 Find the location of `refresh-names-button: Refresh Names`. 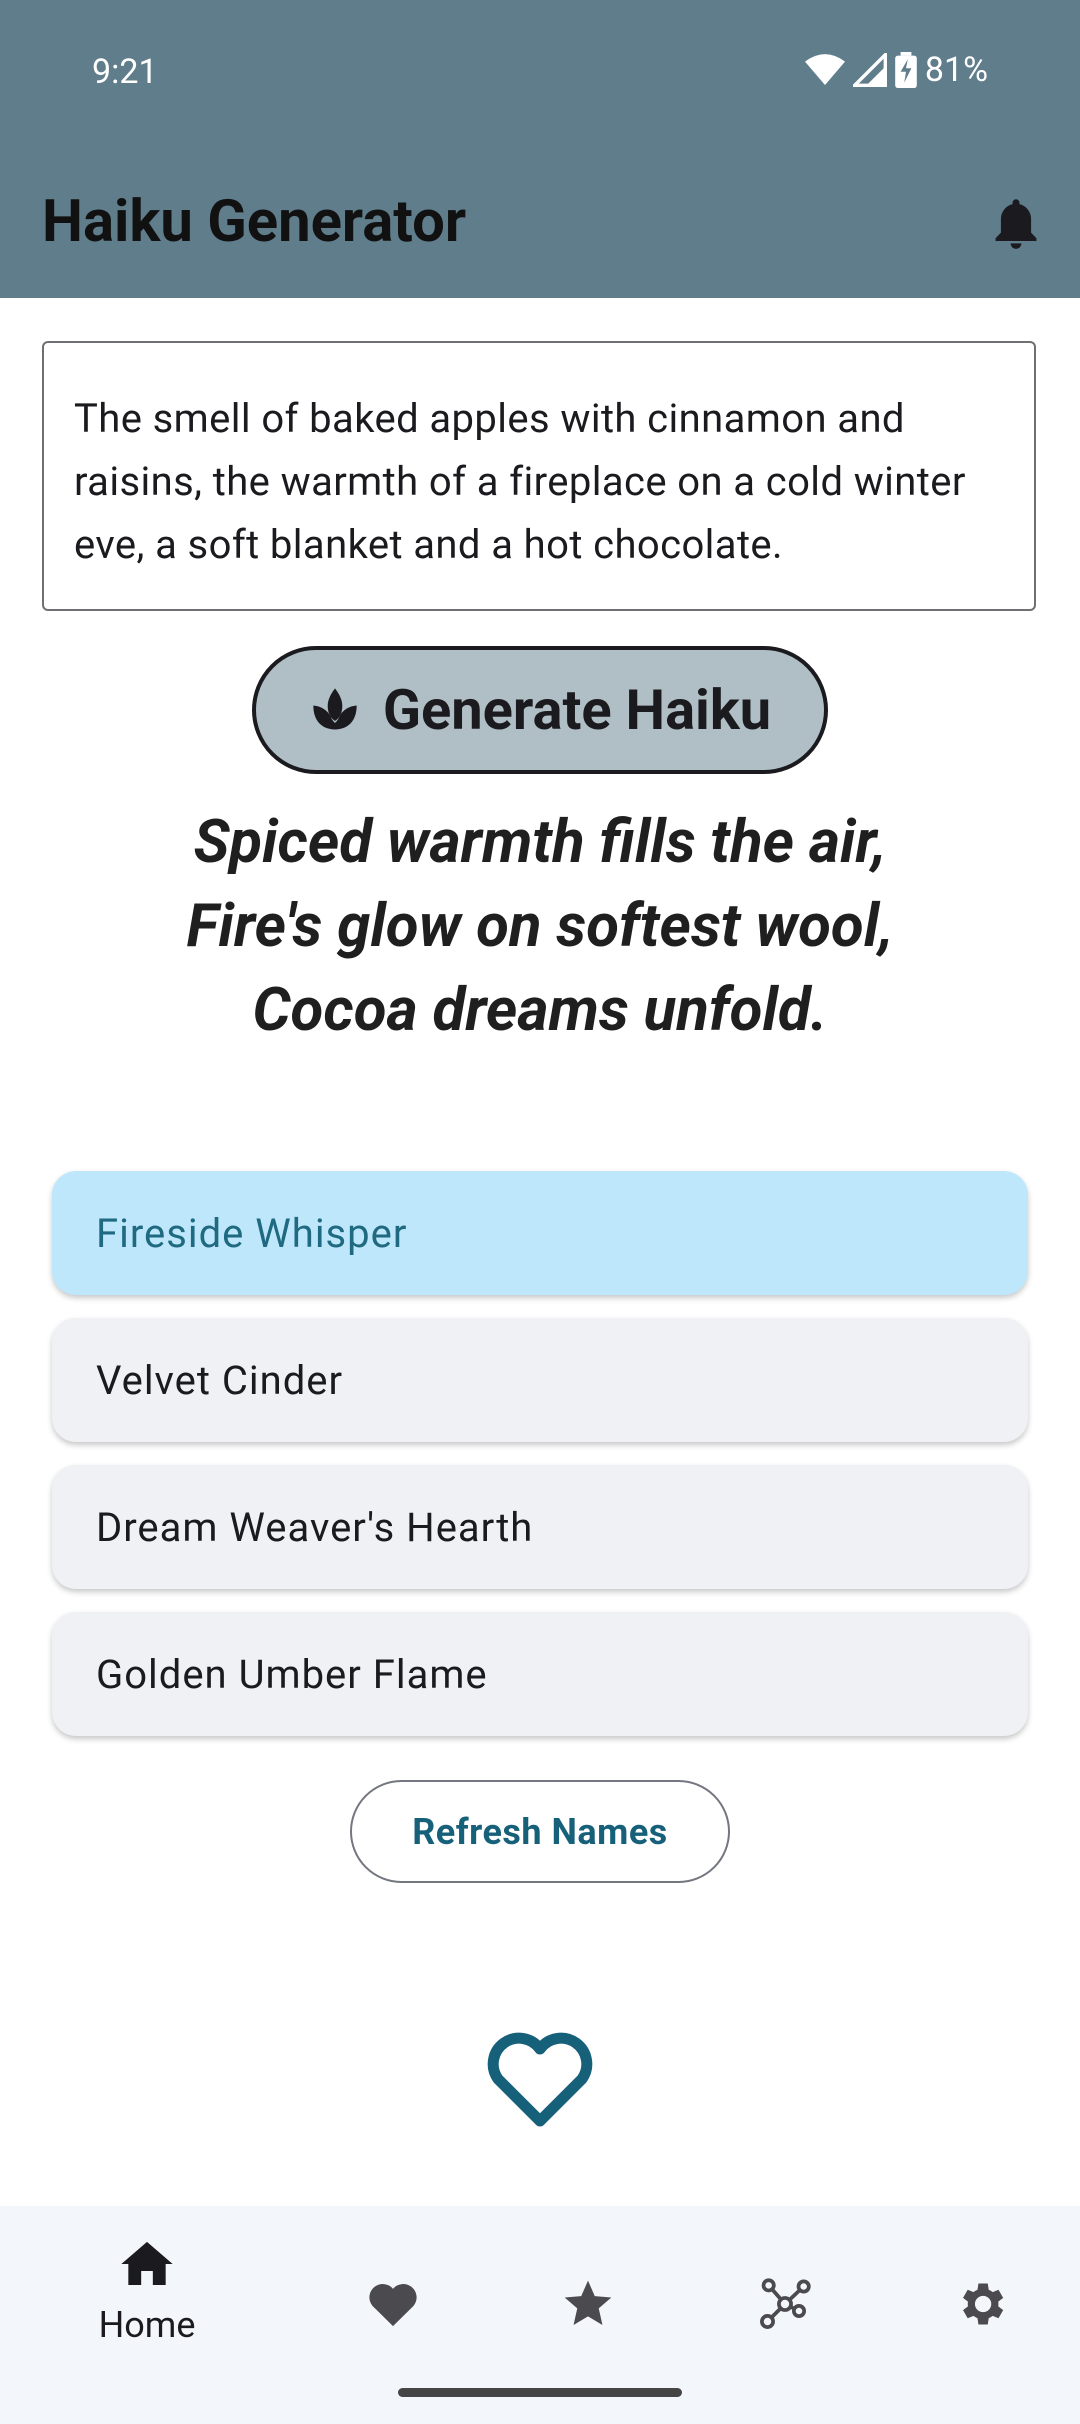

refresh-names-button: Refresh Names is located at coordinates (540, 1831).